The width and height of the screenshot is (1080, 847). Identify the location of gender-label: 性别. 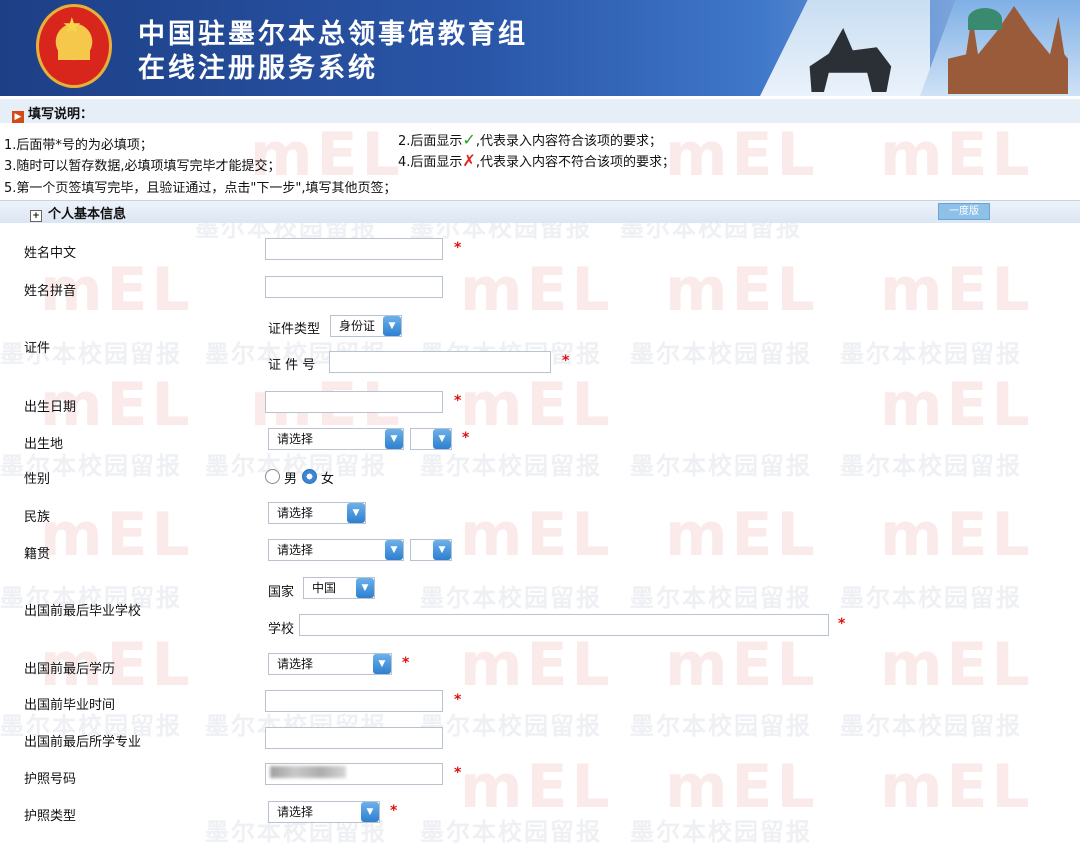
(37, 479).